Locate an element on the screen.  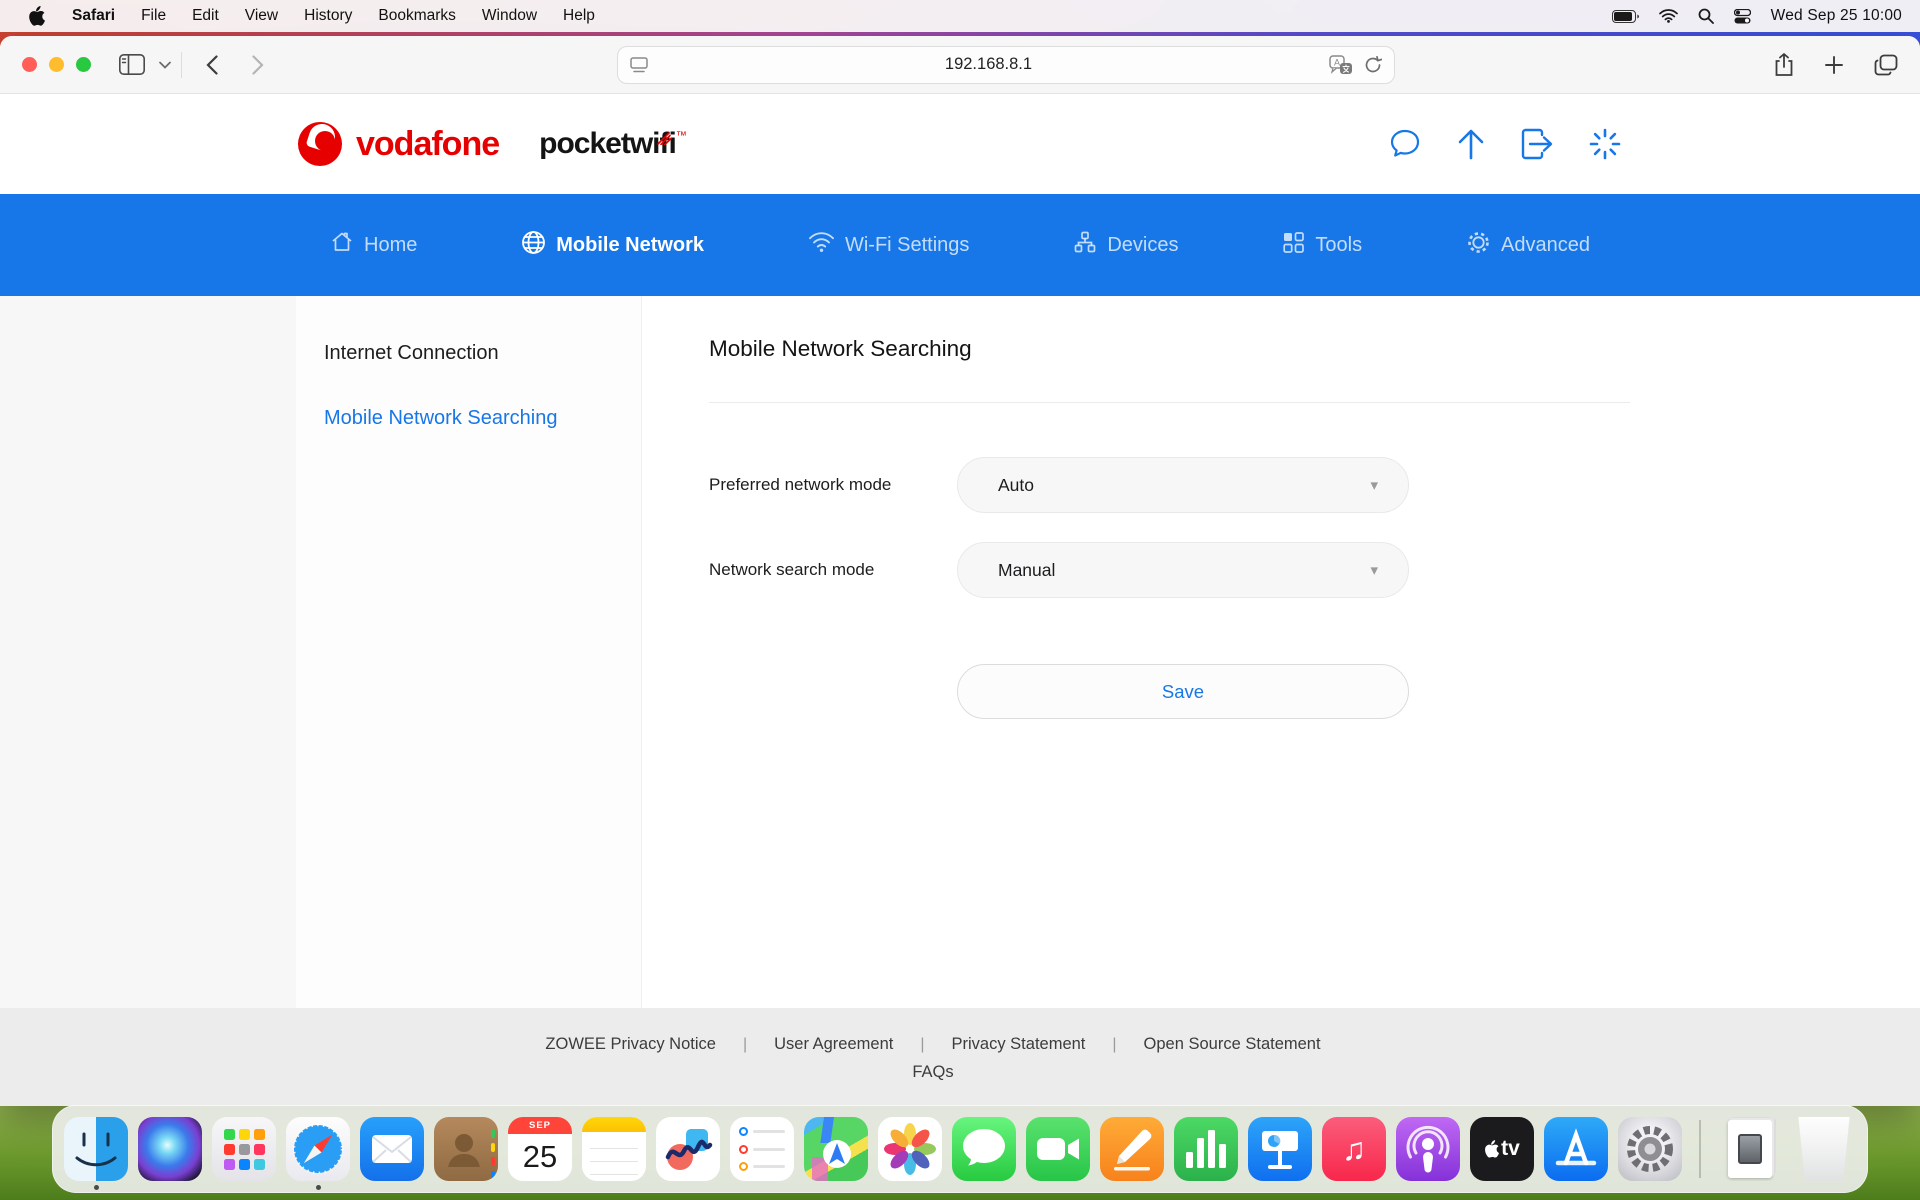
back-button-icon is located at coordinates (212, 64).